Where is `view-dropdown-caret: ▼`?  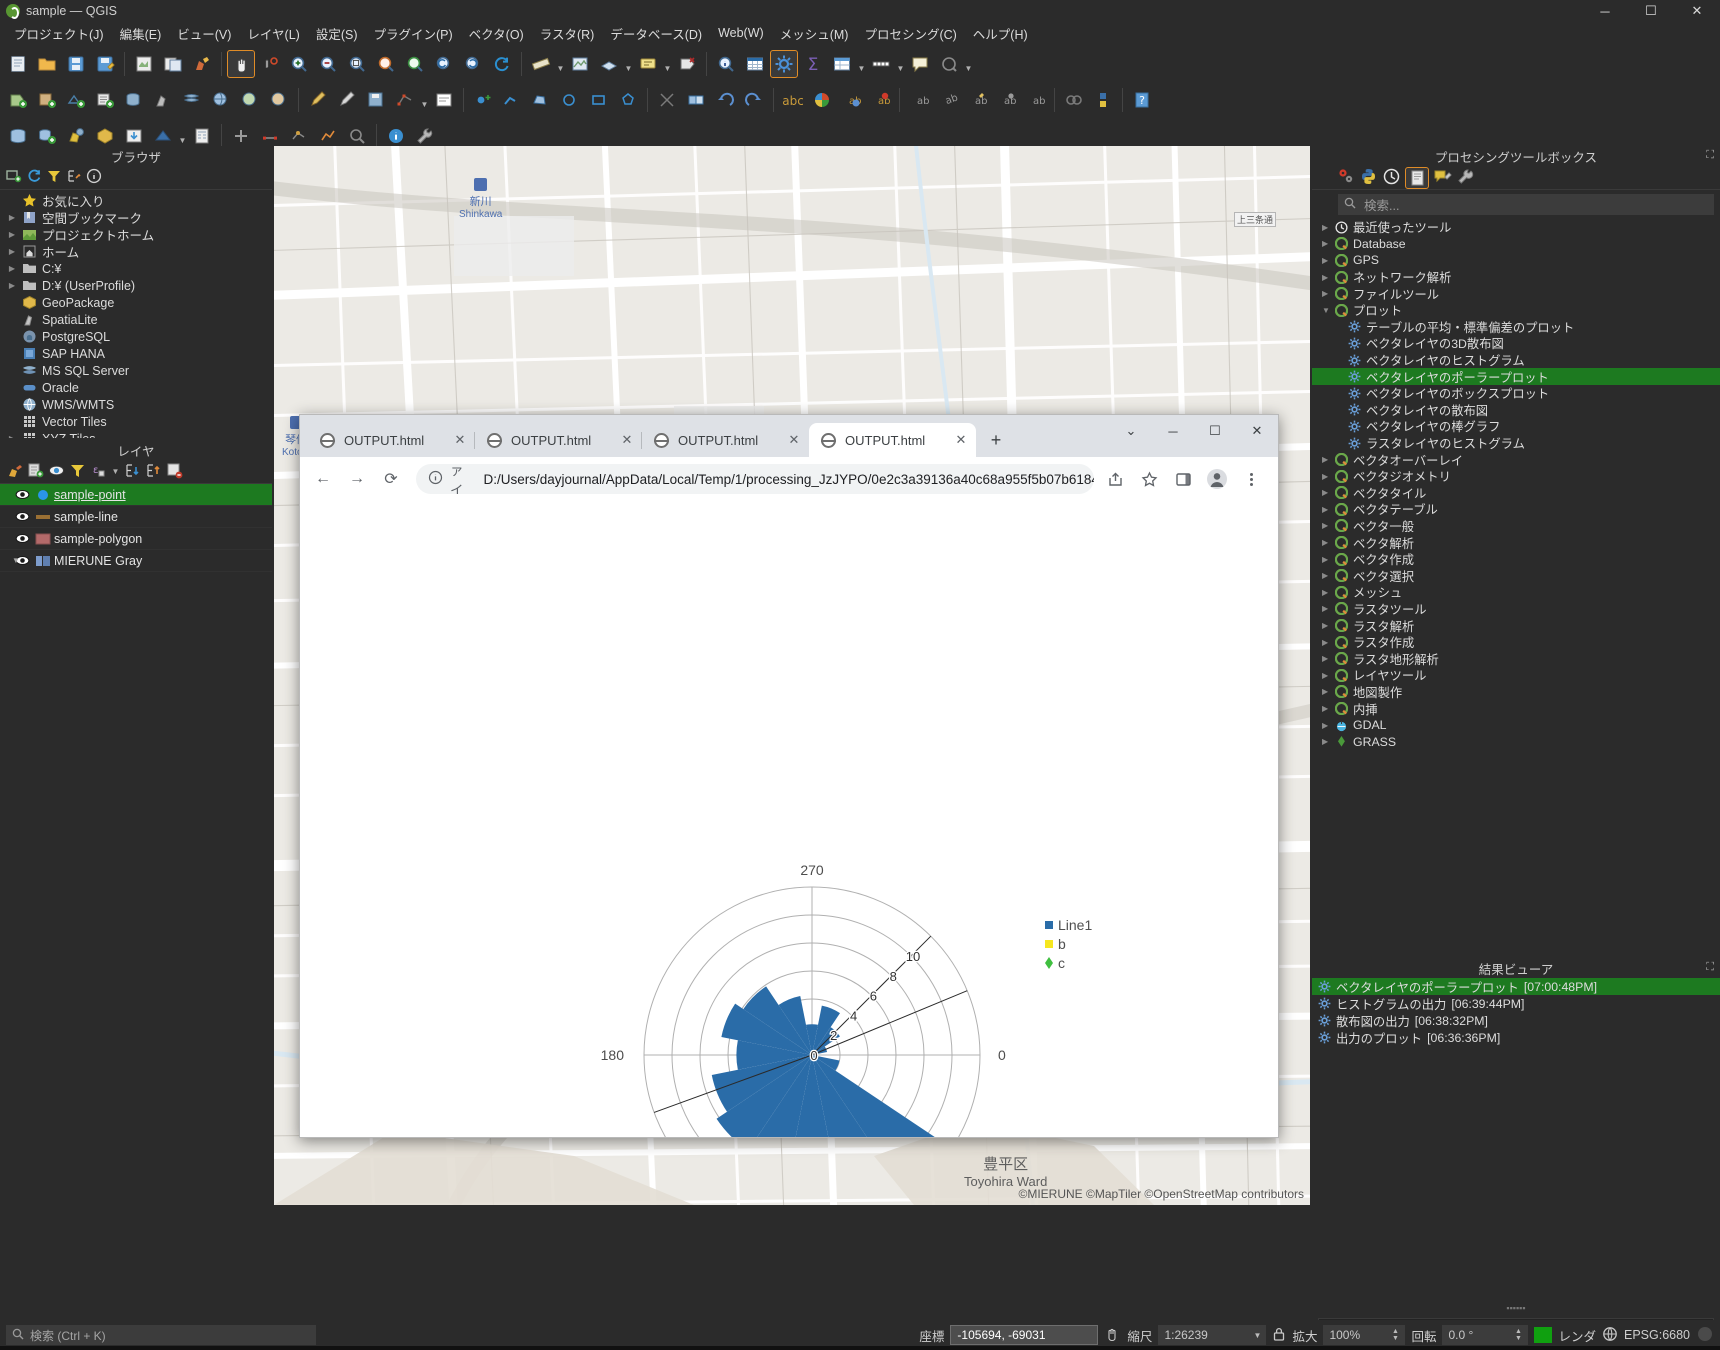
view-dropdown-caret: ▼ is located at coordinates (628, 64).